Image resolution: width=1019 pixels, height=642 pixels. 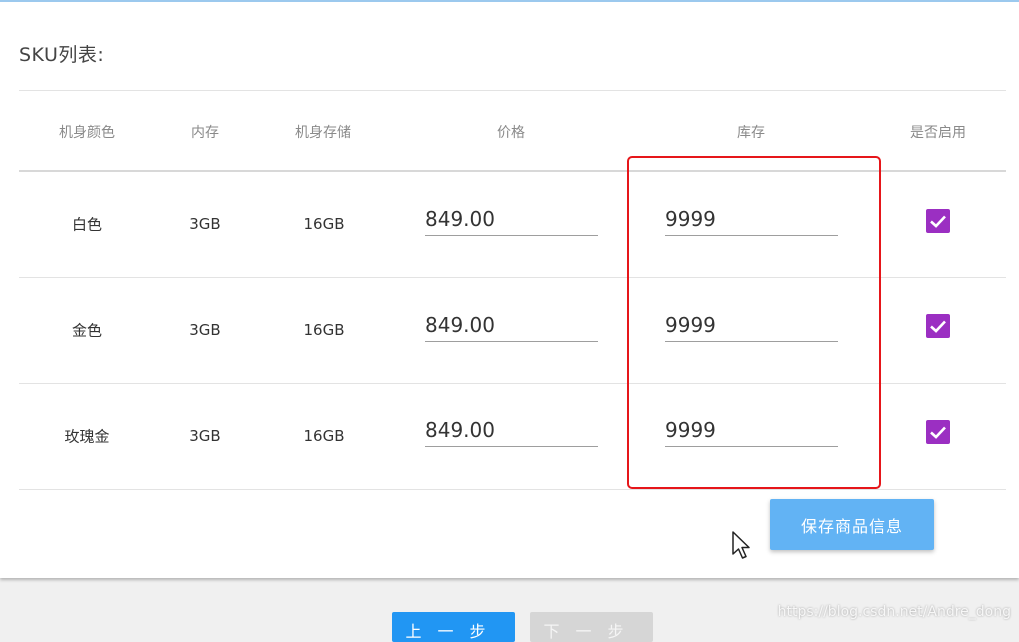 I want to click on header-storage: 机身存储, so click(x=323, y=133).